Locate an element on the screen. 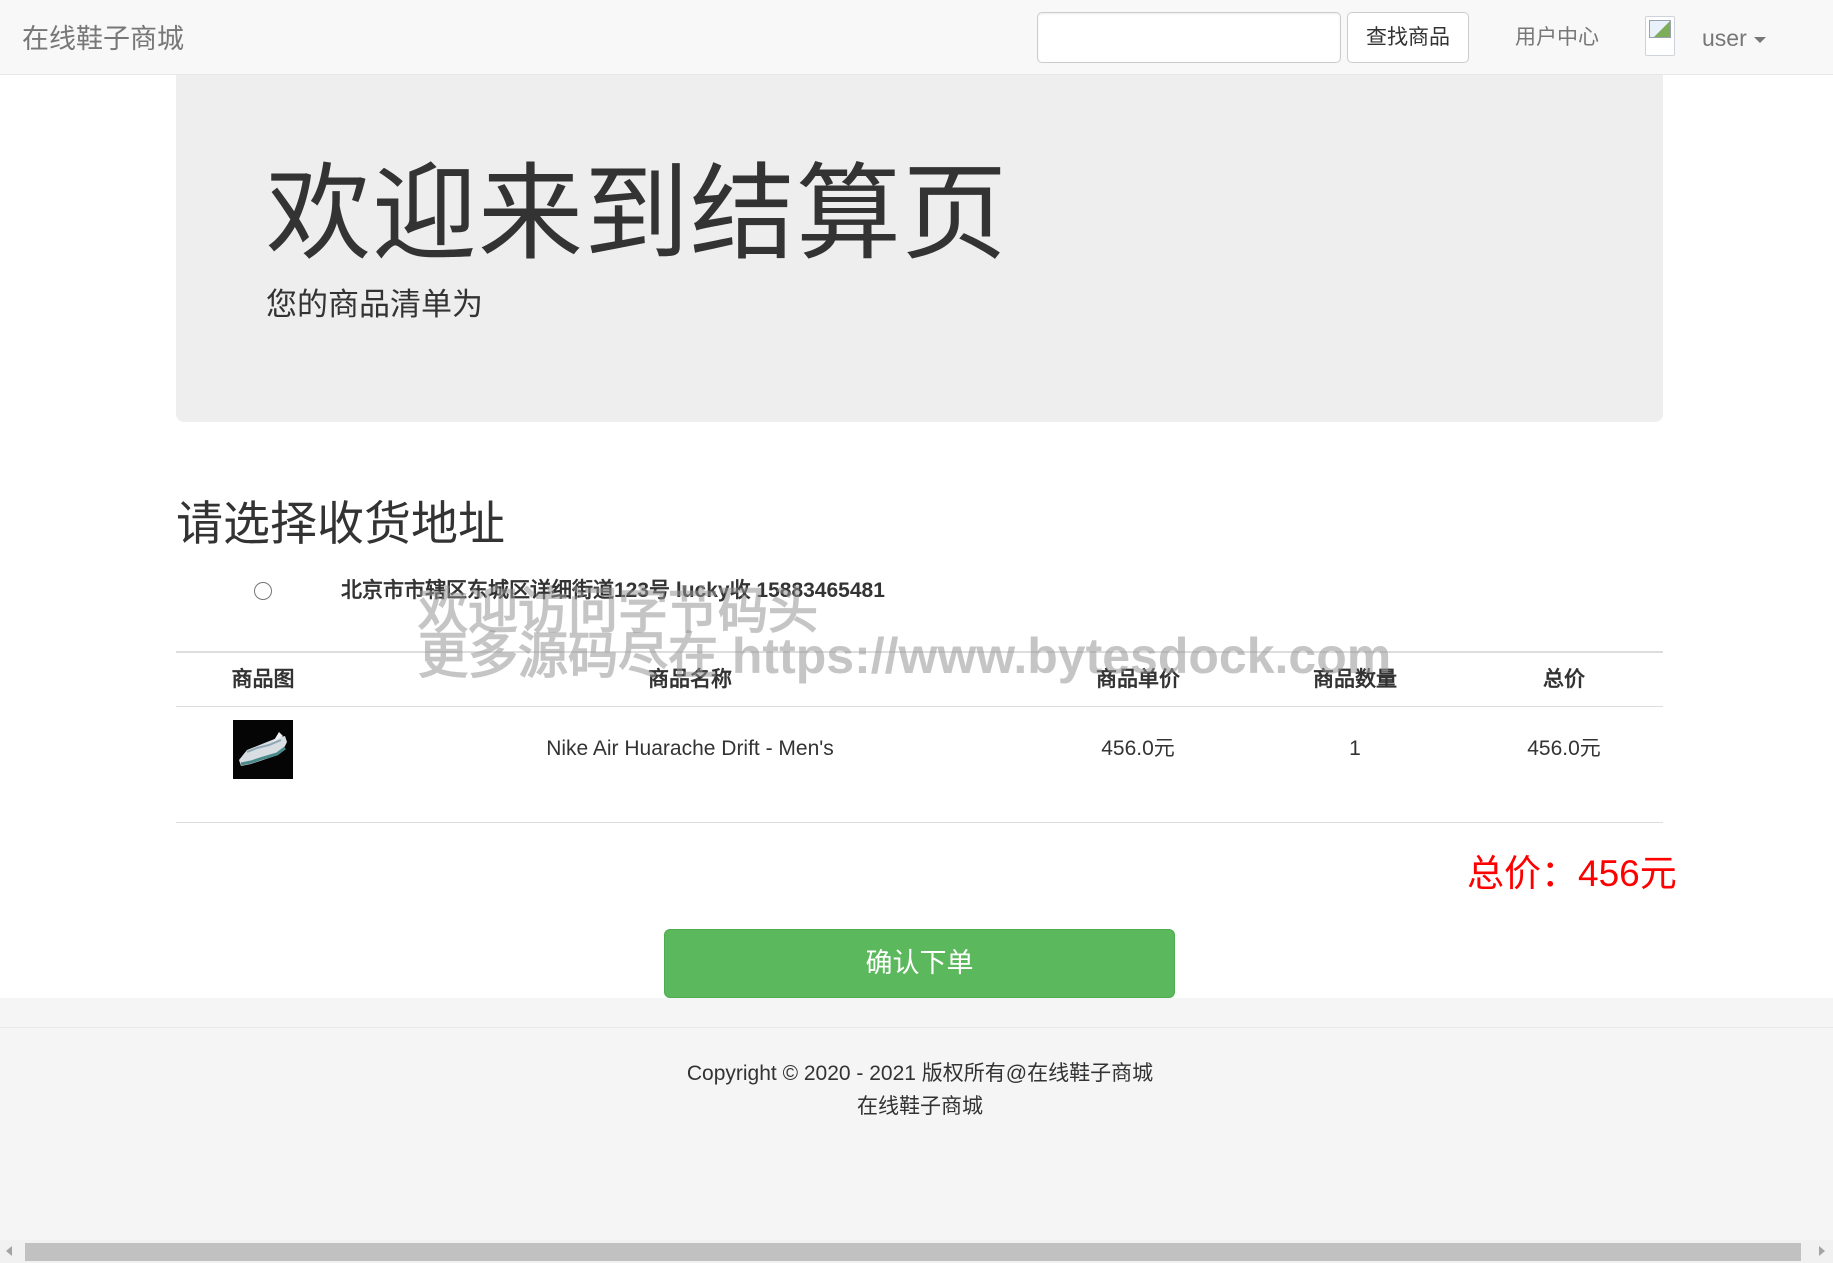 This screenshot has width=1833, height=1263. top-navbar: 在线鞋子商城 查找商品 用户中心 user is located at coordinates (916, 37).